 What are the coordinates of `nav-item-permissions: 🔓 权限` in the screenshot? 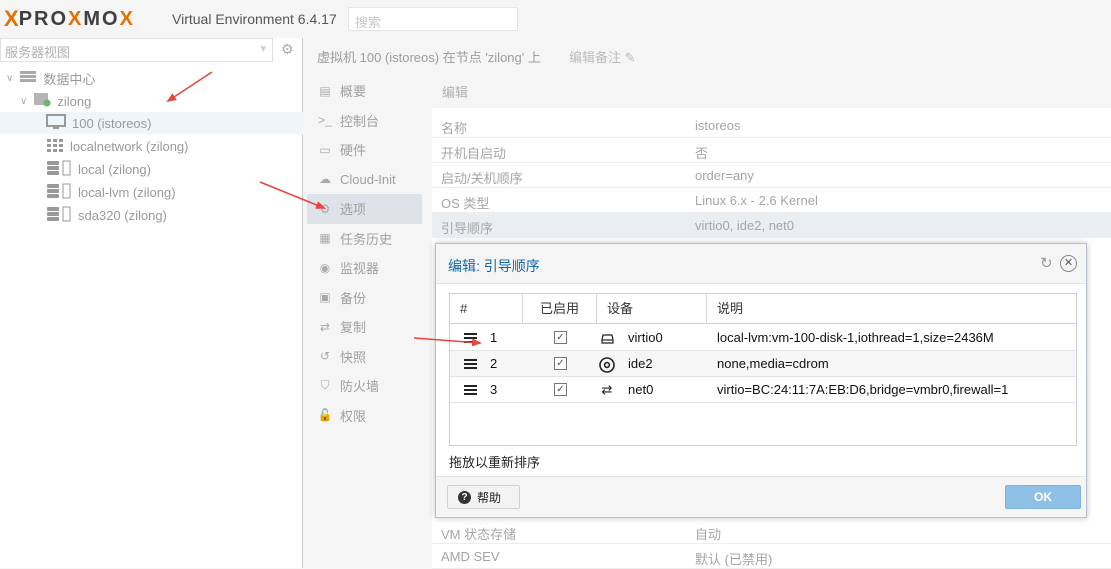 It's located at (364, 416).